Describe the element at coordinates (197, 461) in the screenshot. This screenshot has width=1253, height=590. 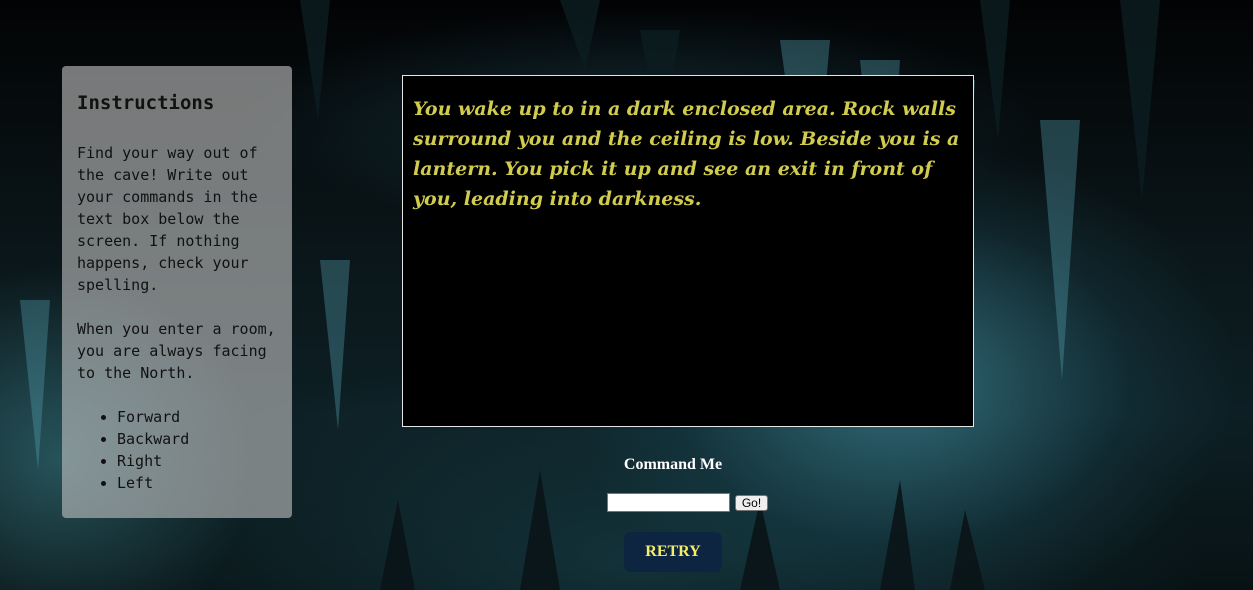
I see `command-list-item: Right` at that location.